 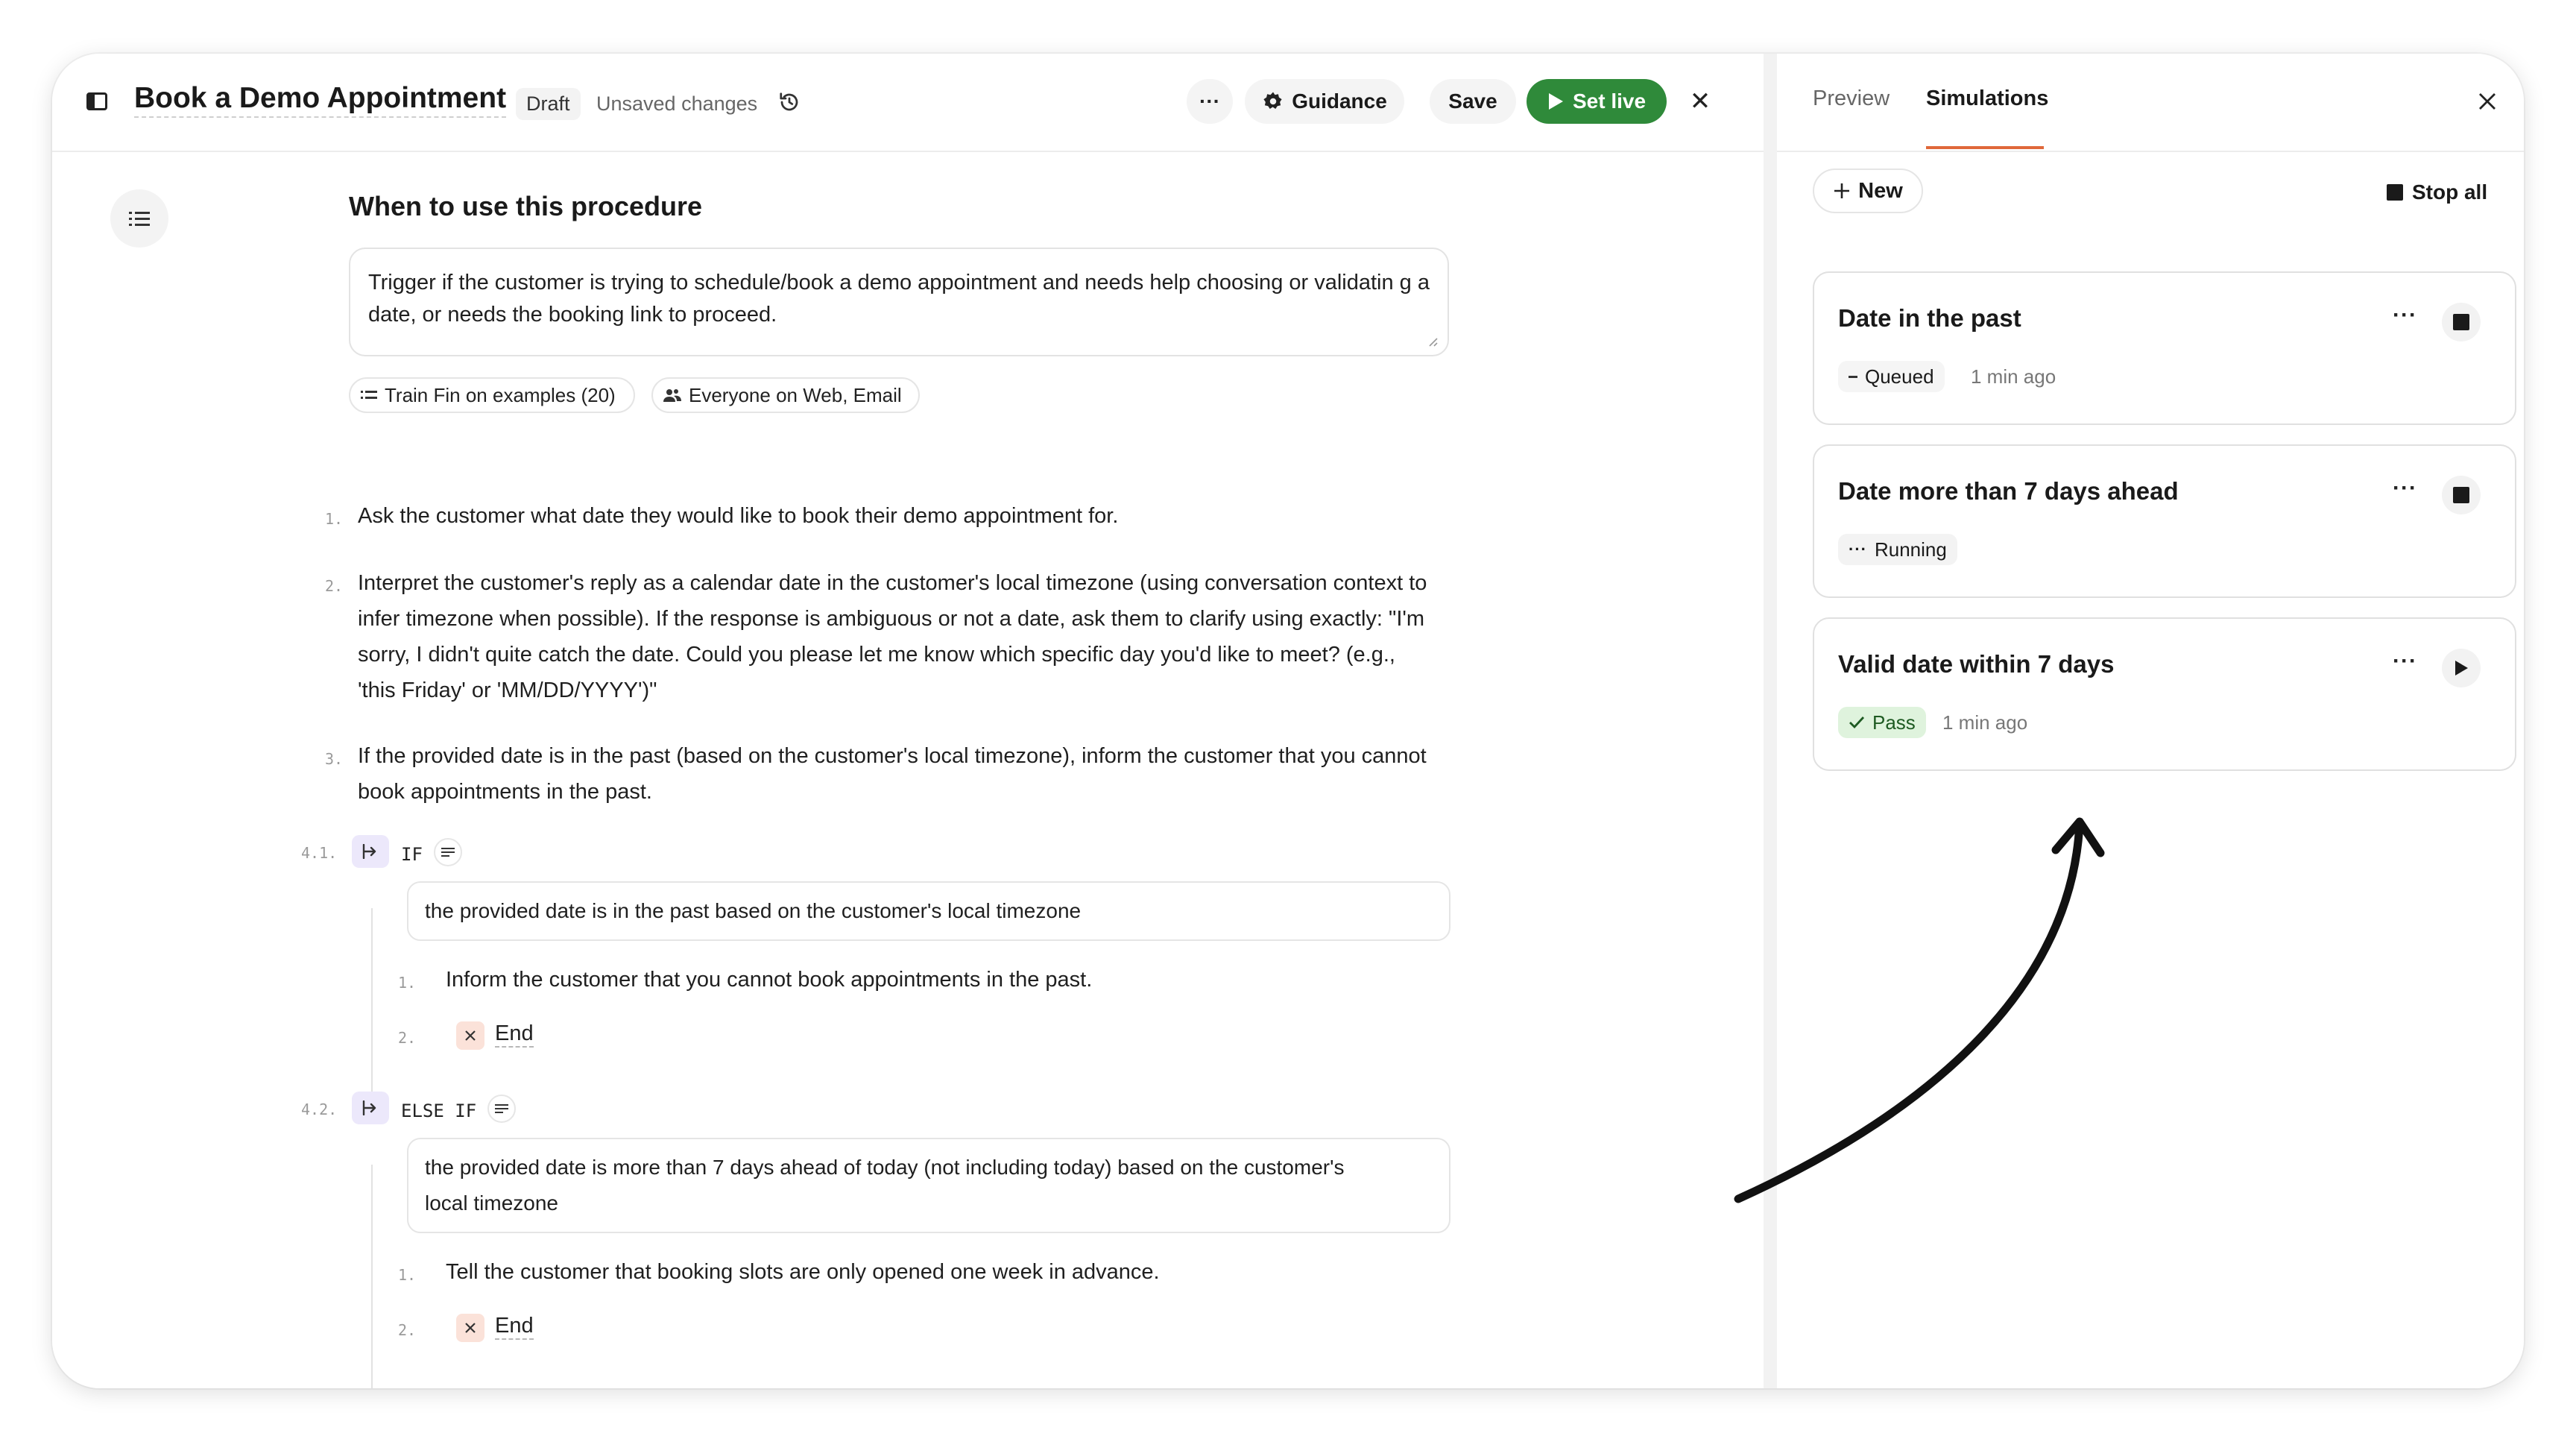 What do you see at coordinates (1857, 723) in the screenshot?
I see `check-icon` at bounding box center [1857, 723].